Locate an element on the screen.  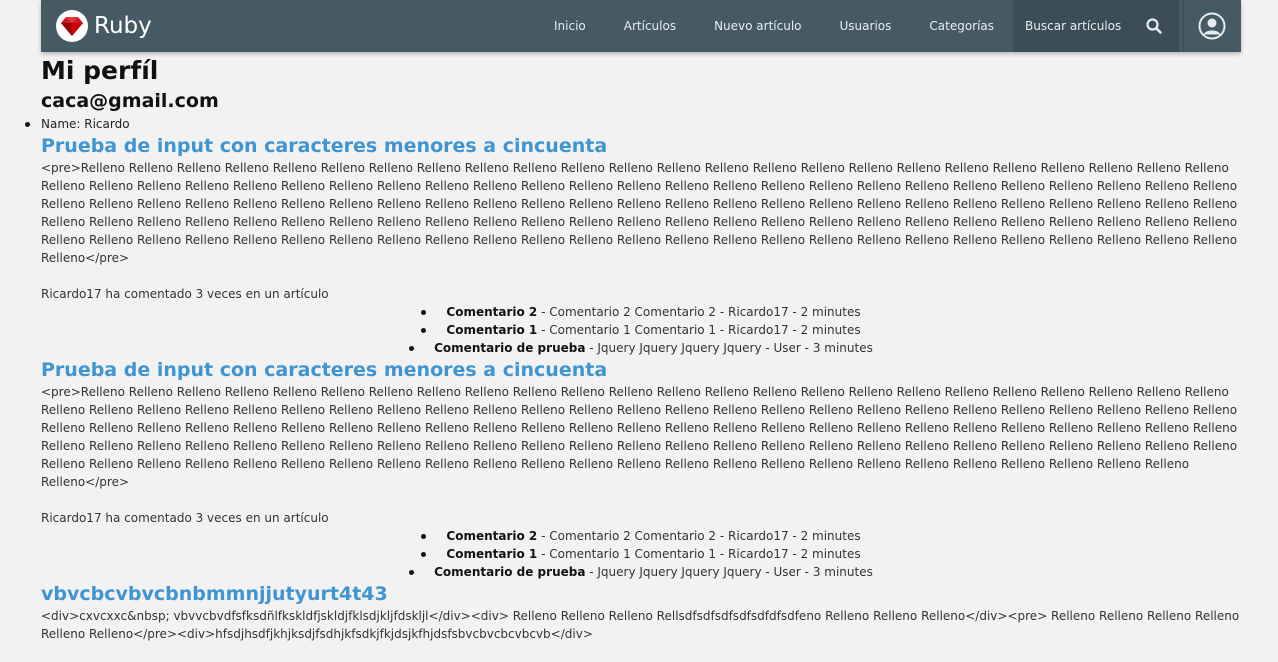
nav-link-articulos: Artículos is located at coordinates (650, 26).